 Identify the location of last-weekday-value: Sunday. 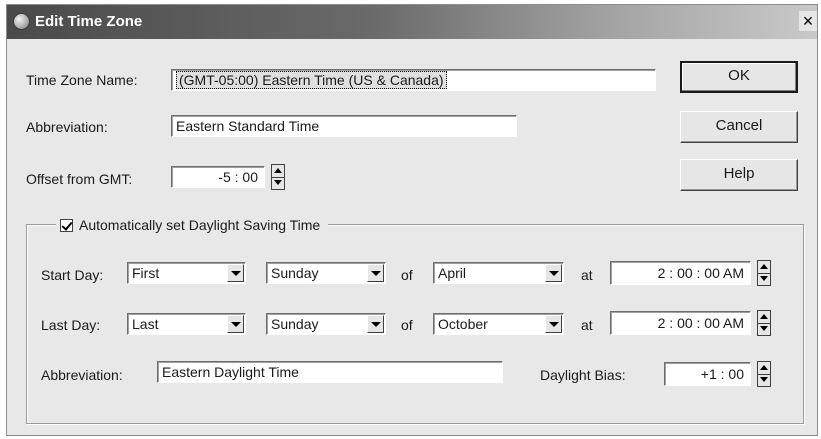
(295, 324).